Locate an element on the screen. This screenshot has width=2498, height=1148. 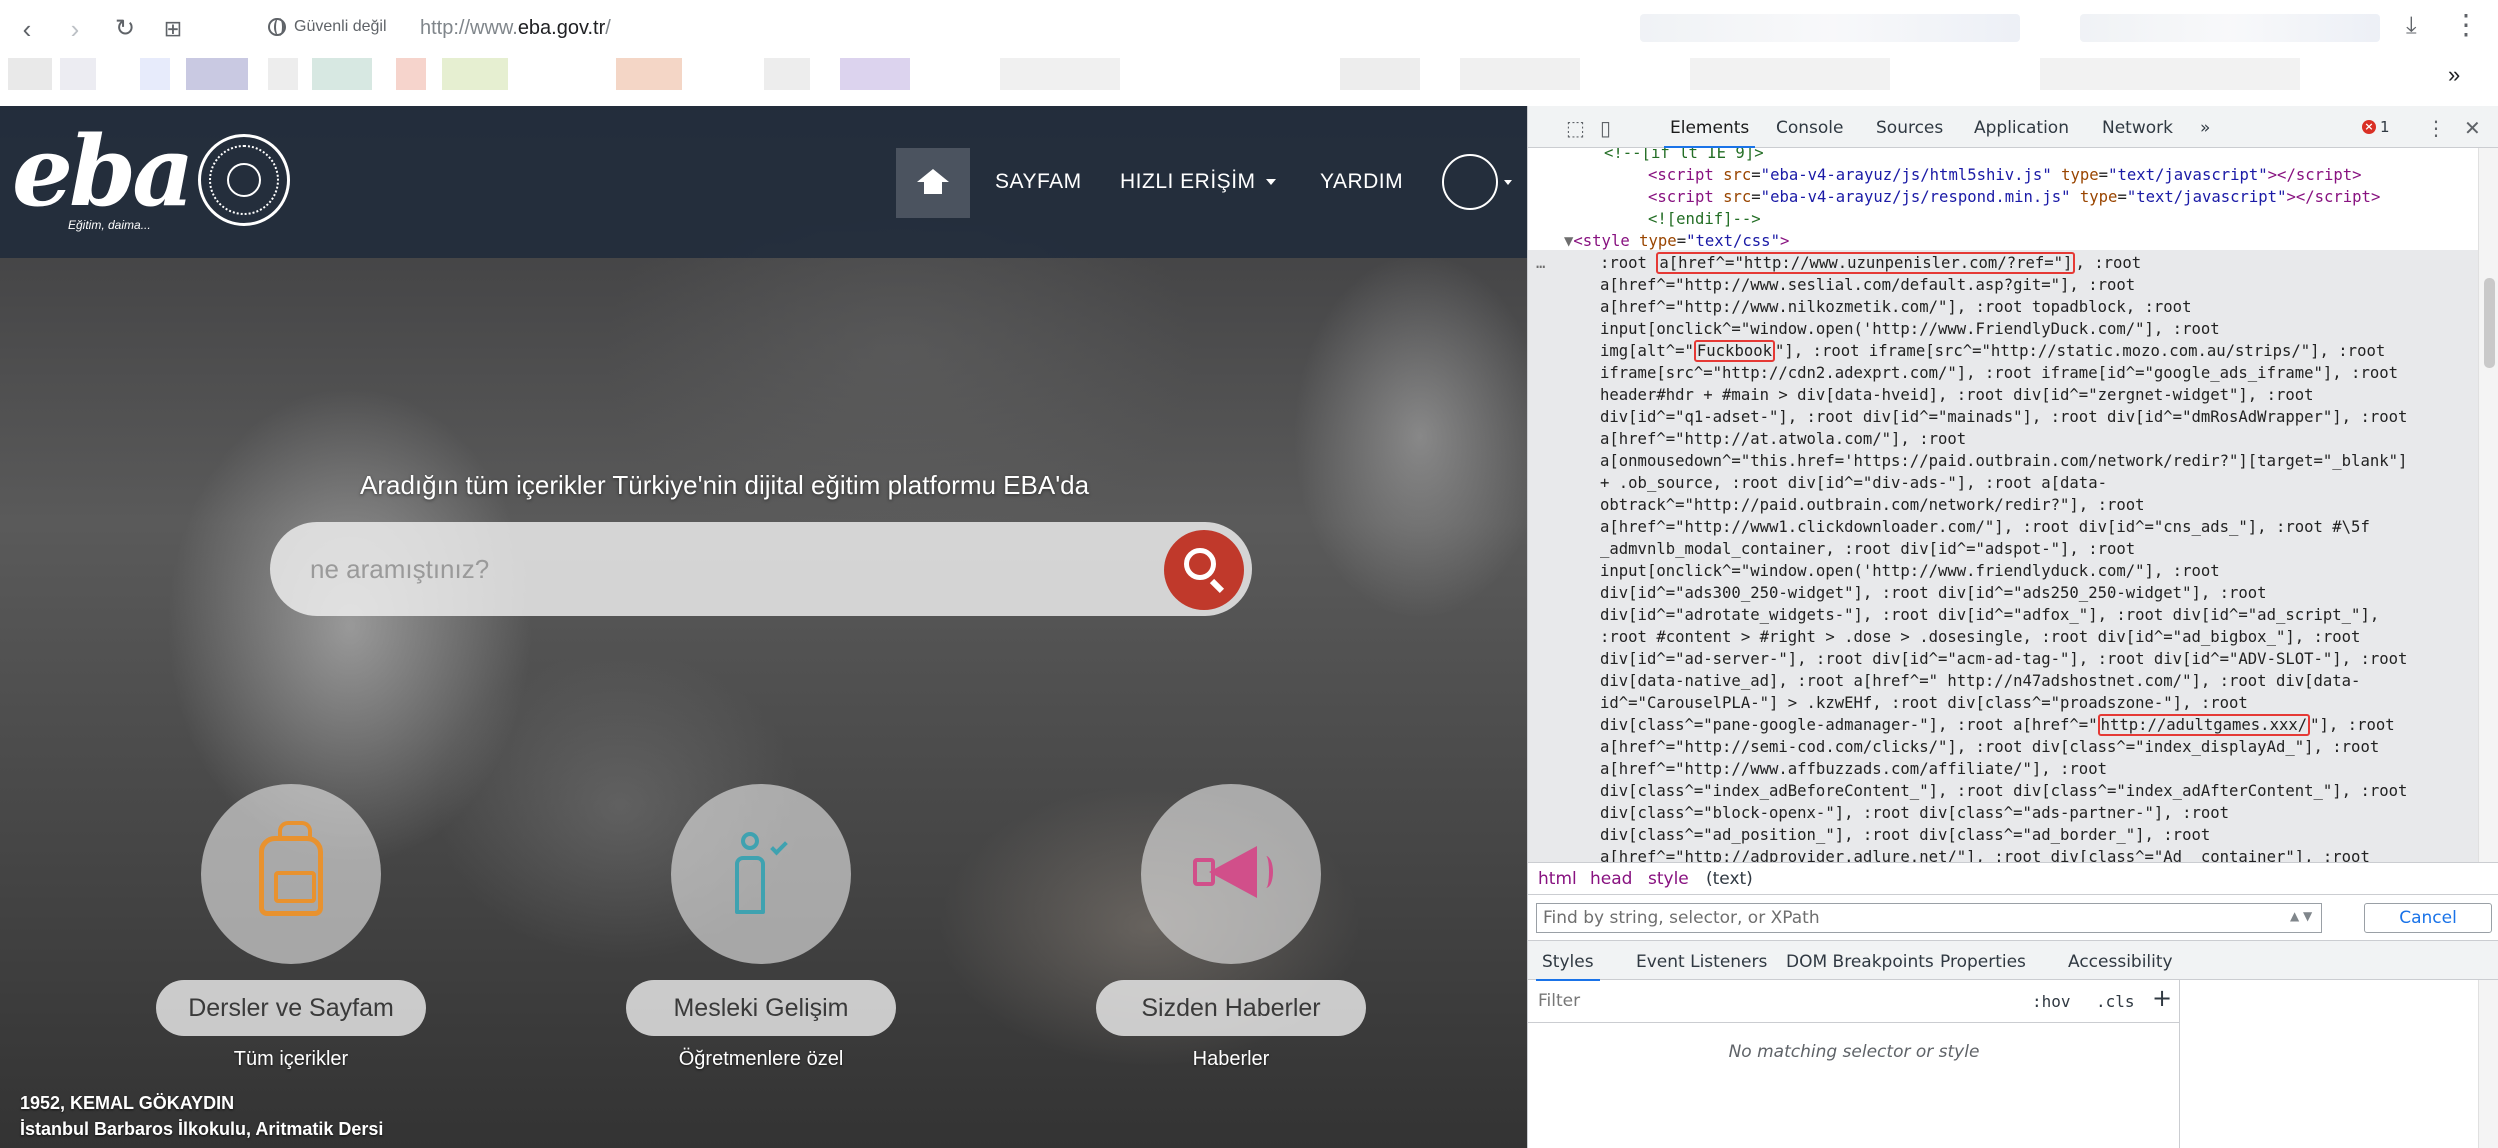
devtools-menu-icon: ⋮ is located at coordinates (2436, 128).